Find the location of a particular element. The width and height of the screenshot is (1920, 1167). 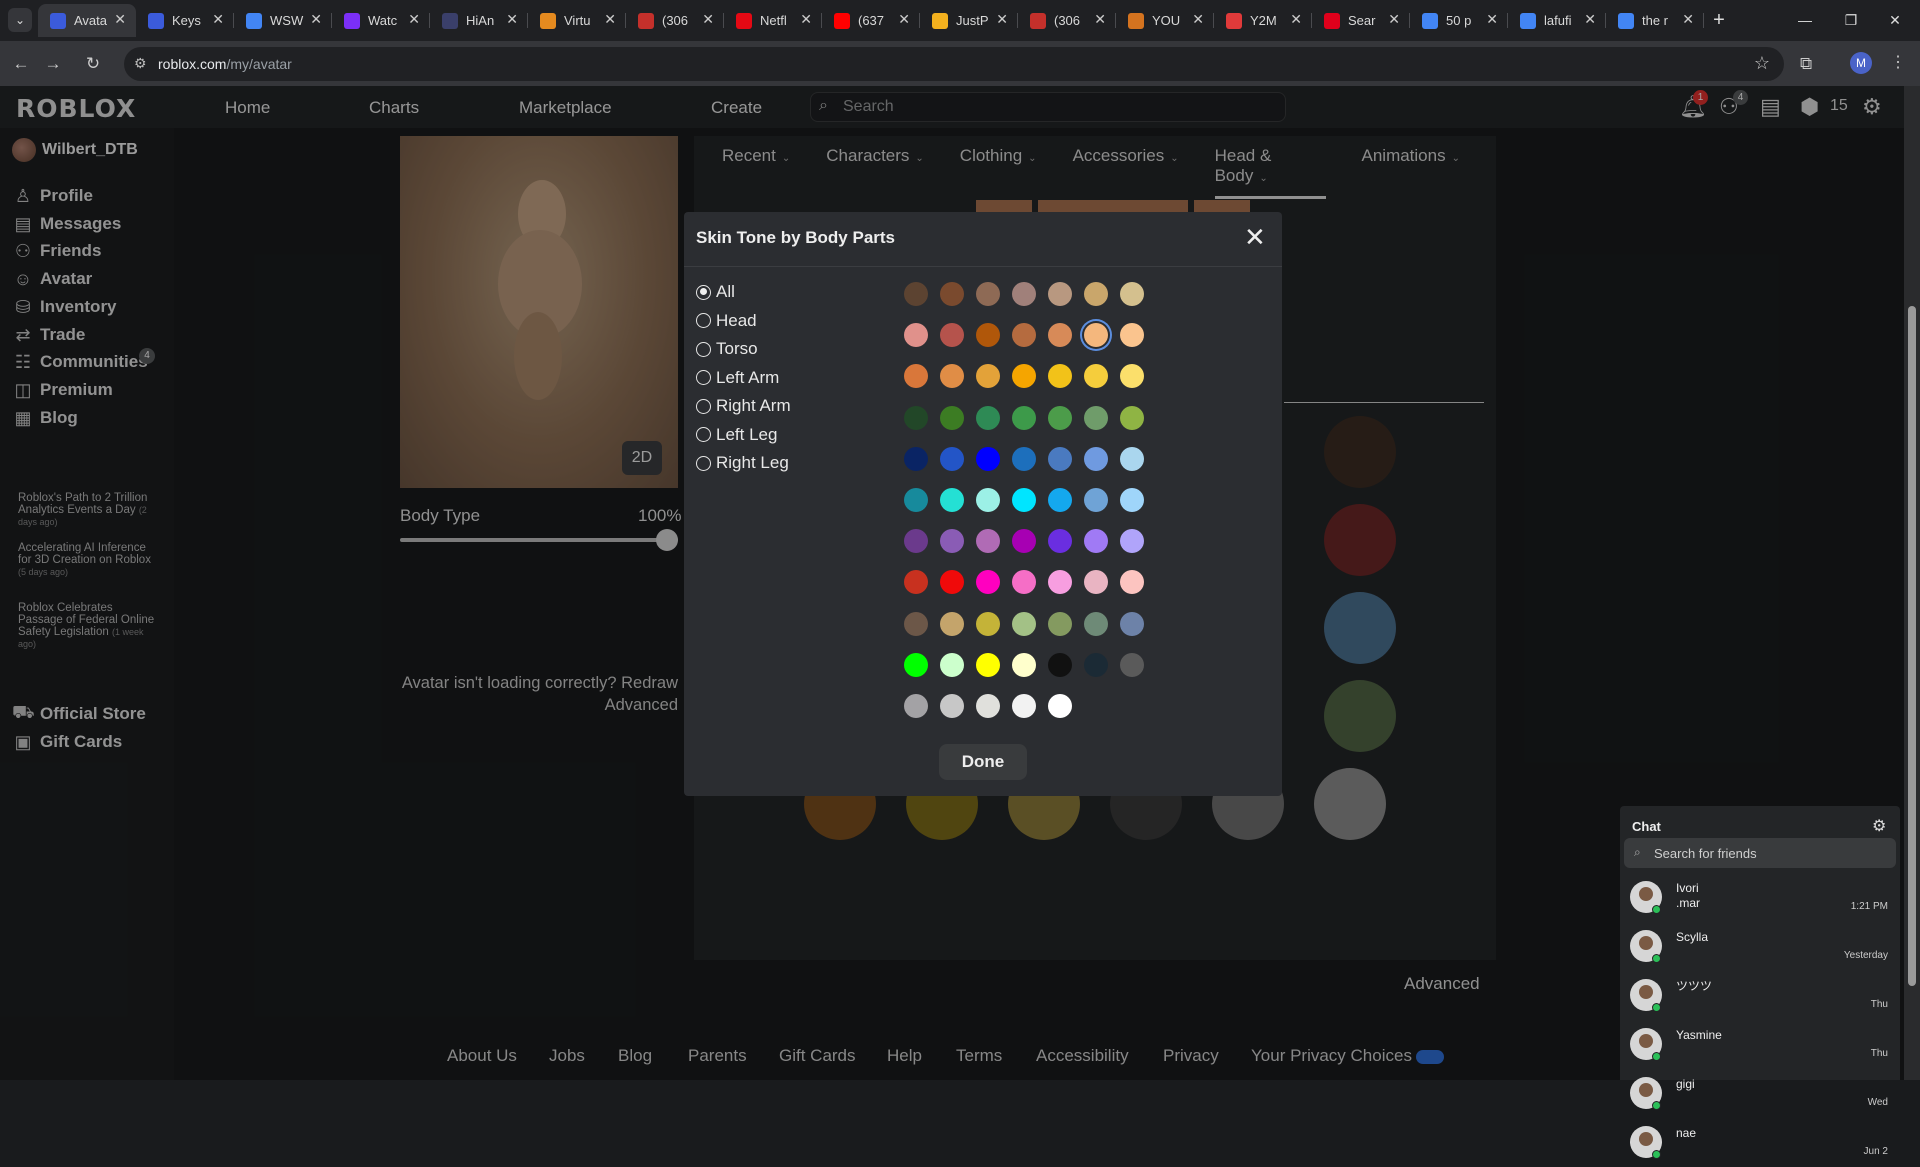

browser-tab: 50 p ✕ is located at coordinates (1459, 20).